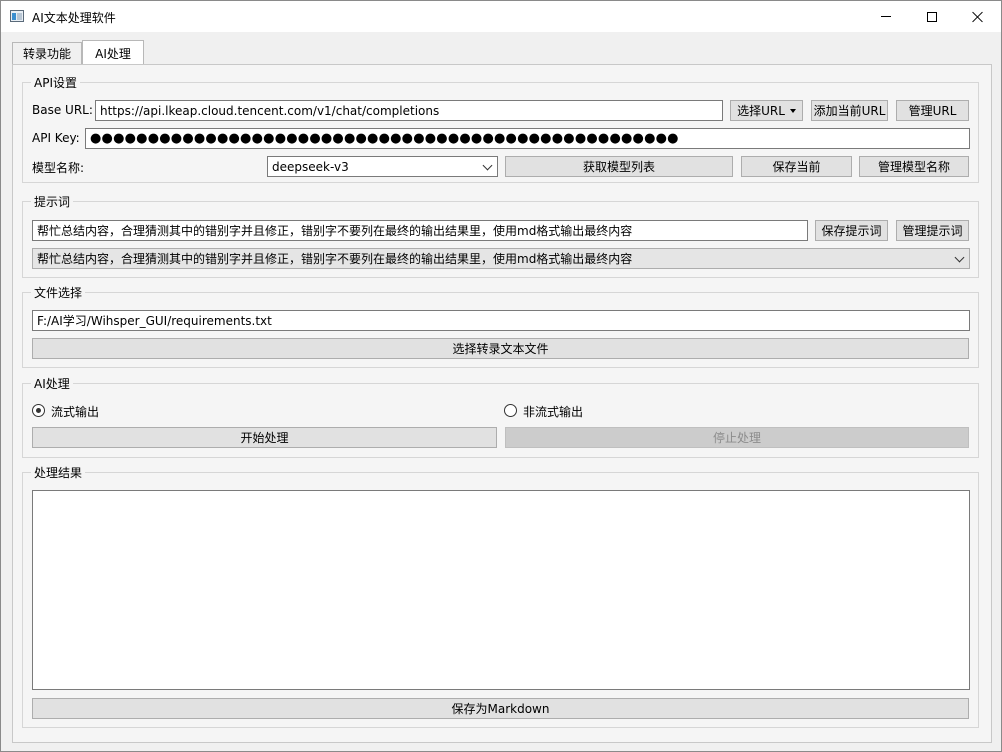  What do you see at coordinates (501, 320) in the screenshot?
I see `file-path-input: F:/AI学习/Wihsper_GUI/requirements.txt` at bounding box center [501, 320].